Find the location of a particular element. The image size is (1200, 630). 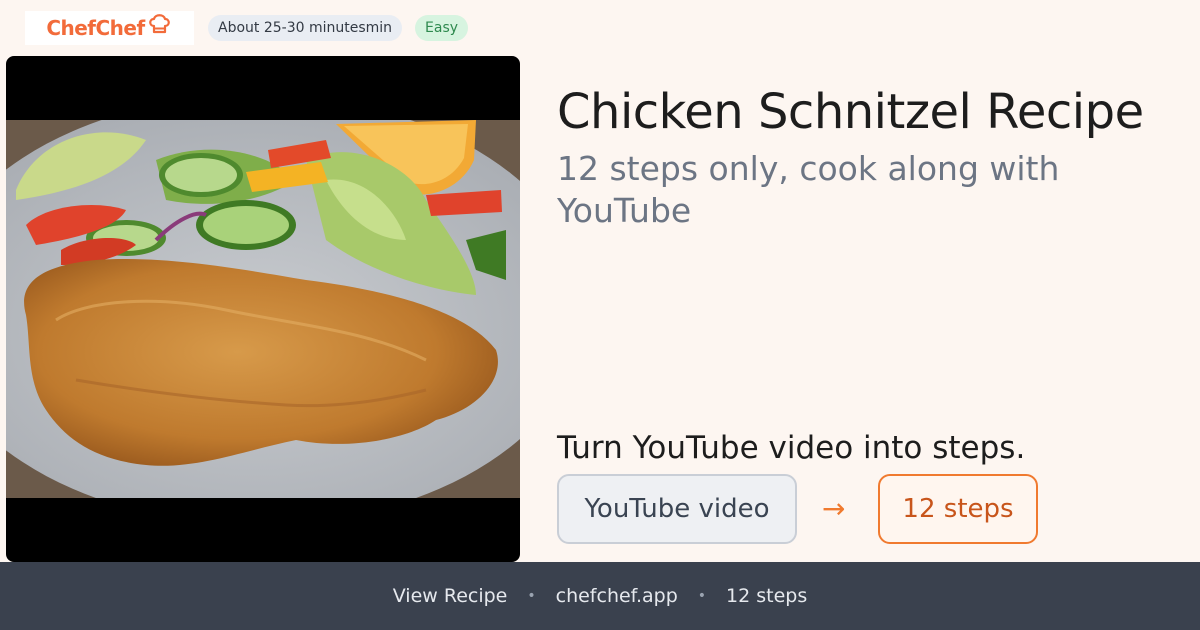

arrow-right-icon: → is located at coordinates (834, 508).